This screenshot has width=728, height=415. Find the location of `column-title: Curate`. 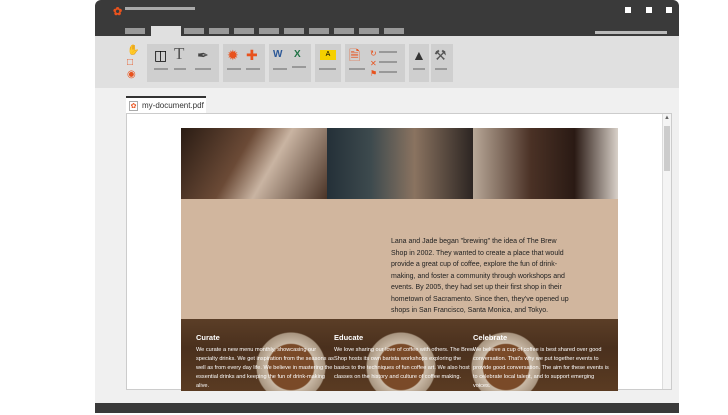

column-title: Curate is located at coordinates (208, 337).